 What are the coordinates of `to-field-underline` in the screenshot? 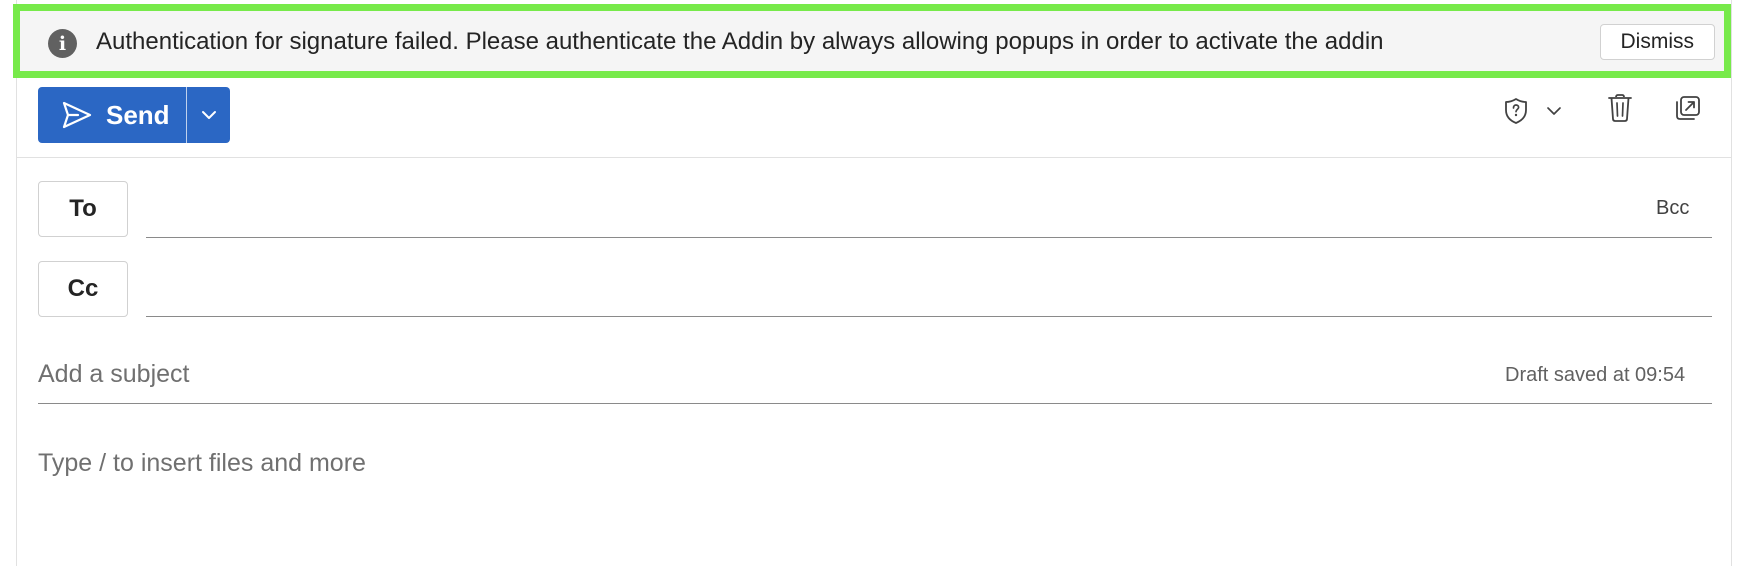 It's located at (929, 237).